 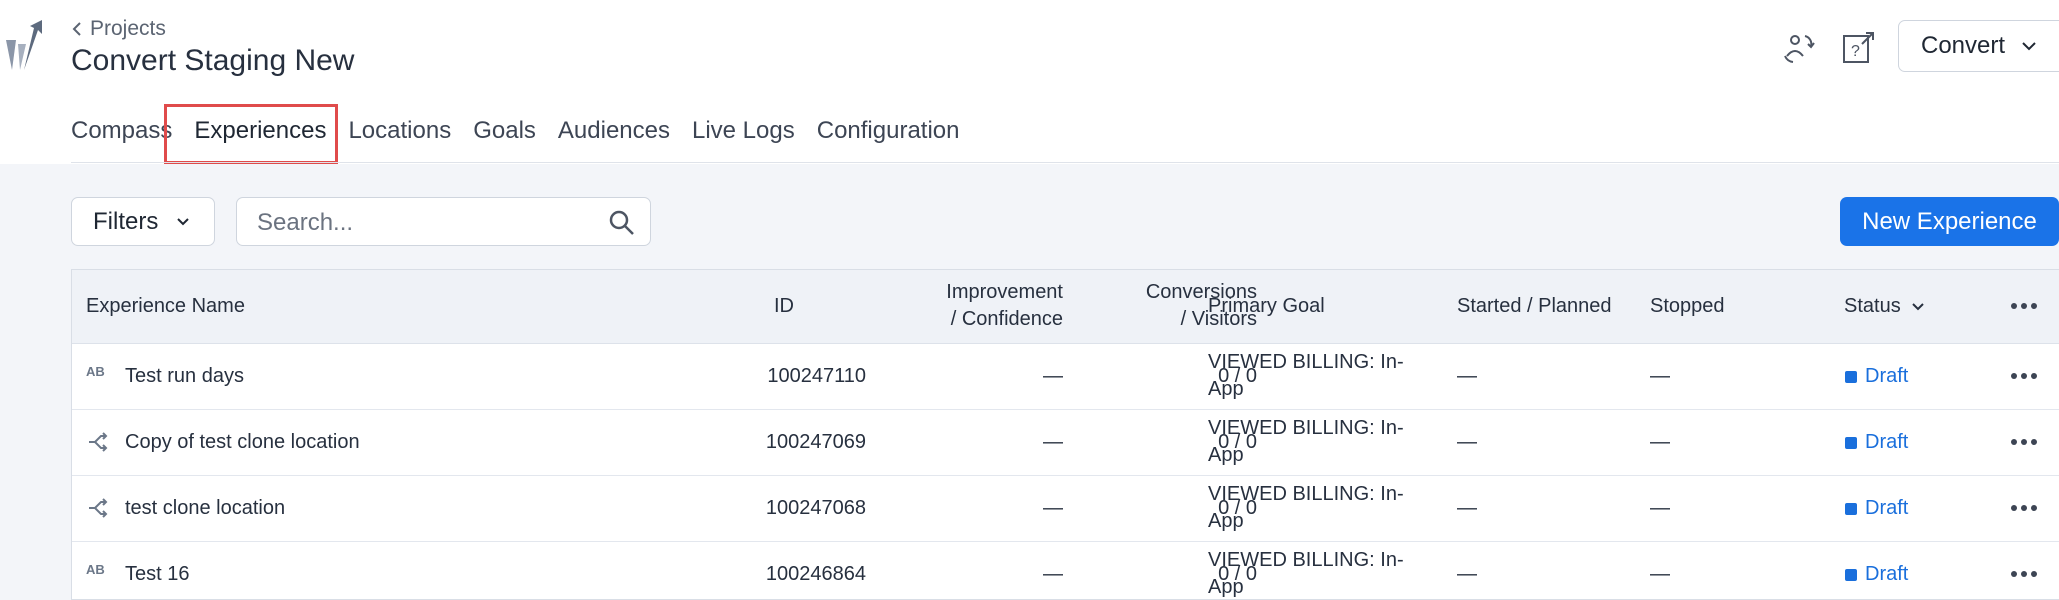 I want to click on search-box, so click(x=443, y=221).